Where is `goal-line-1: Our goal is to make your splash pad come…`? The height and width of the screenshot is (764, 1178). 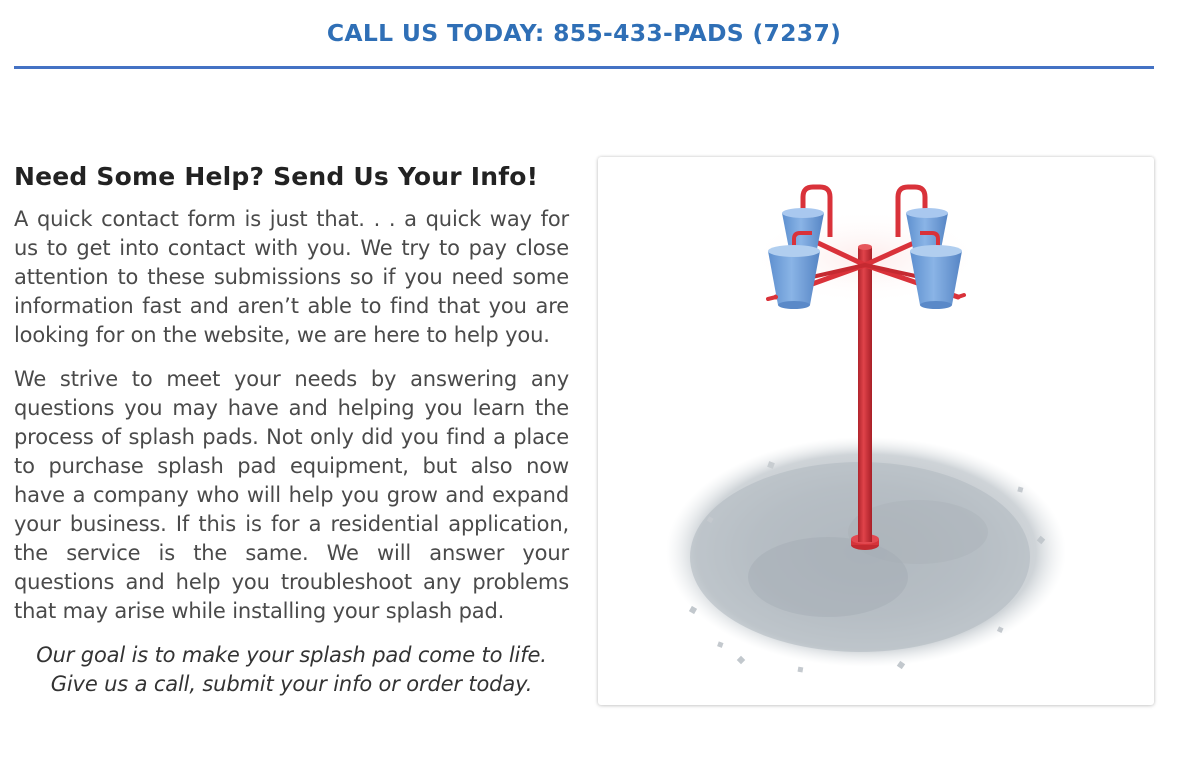
goal-line-1: Our goal is to make your splash pad come… is located at coordinates (291, 655).